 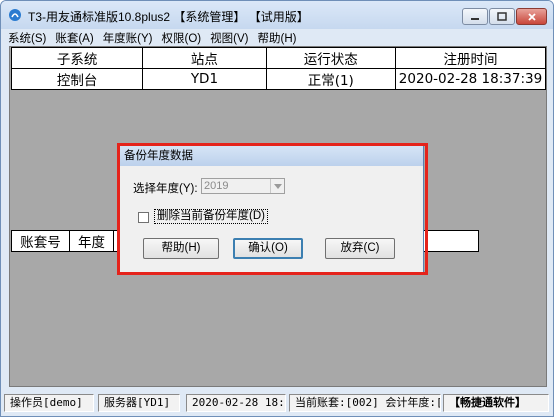 What do you see at coordinates (74, 38) in the screenshot?
I see `menu-account-set: 账套(A)` at bounding box center [74, 38].